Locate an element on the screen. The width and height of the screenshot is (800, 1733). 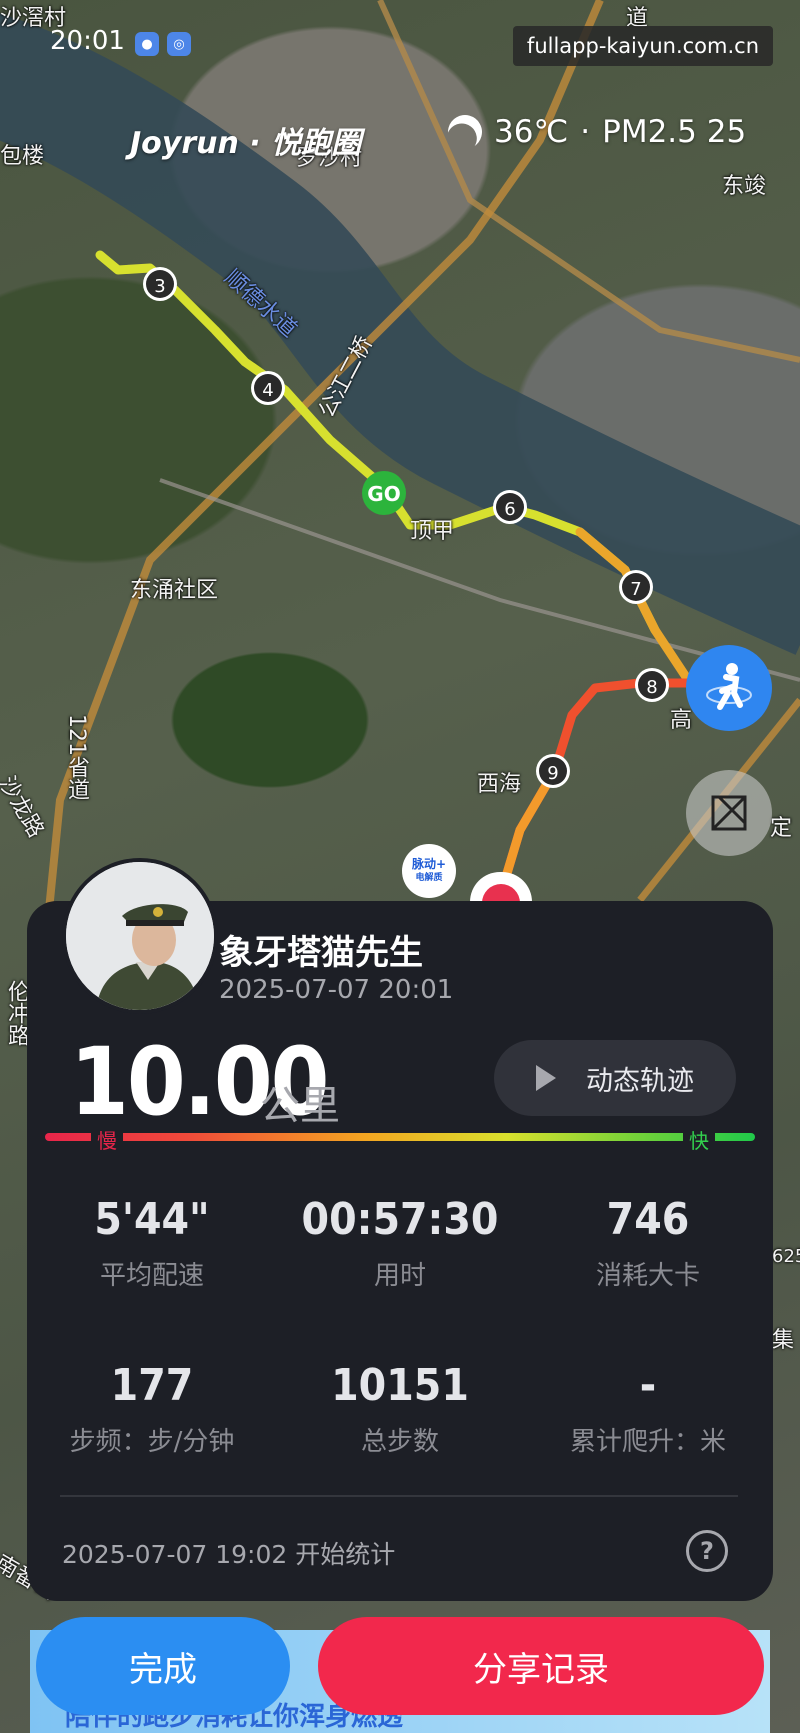
stat-value: 10151 is located at coordinates (400, 1385).